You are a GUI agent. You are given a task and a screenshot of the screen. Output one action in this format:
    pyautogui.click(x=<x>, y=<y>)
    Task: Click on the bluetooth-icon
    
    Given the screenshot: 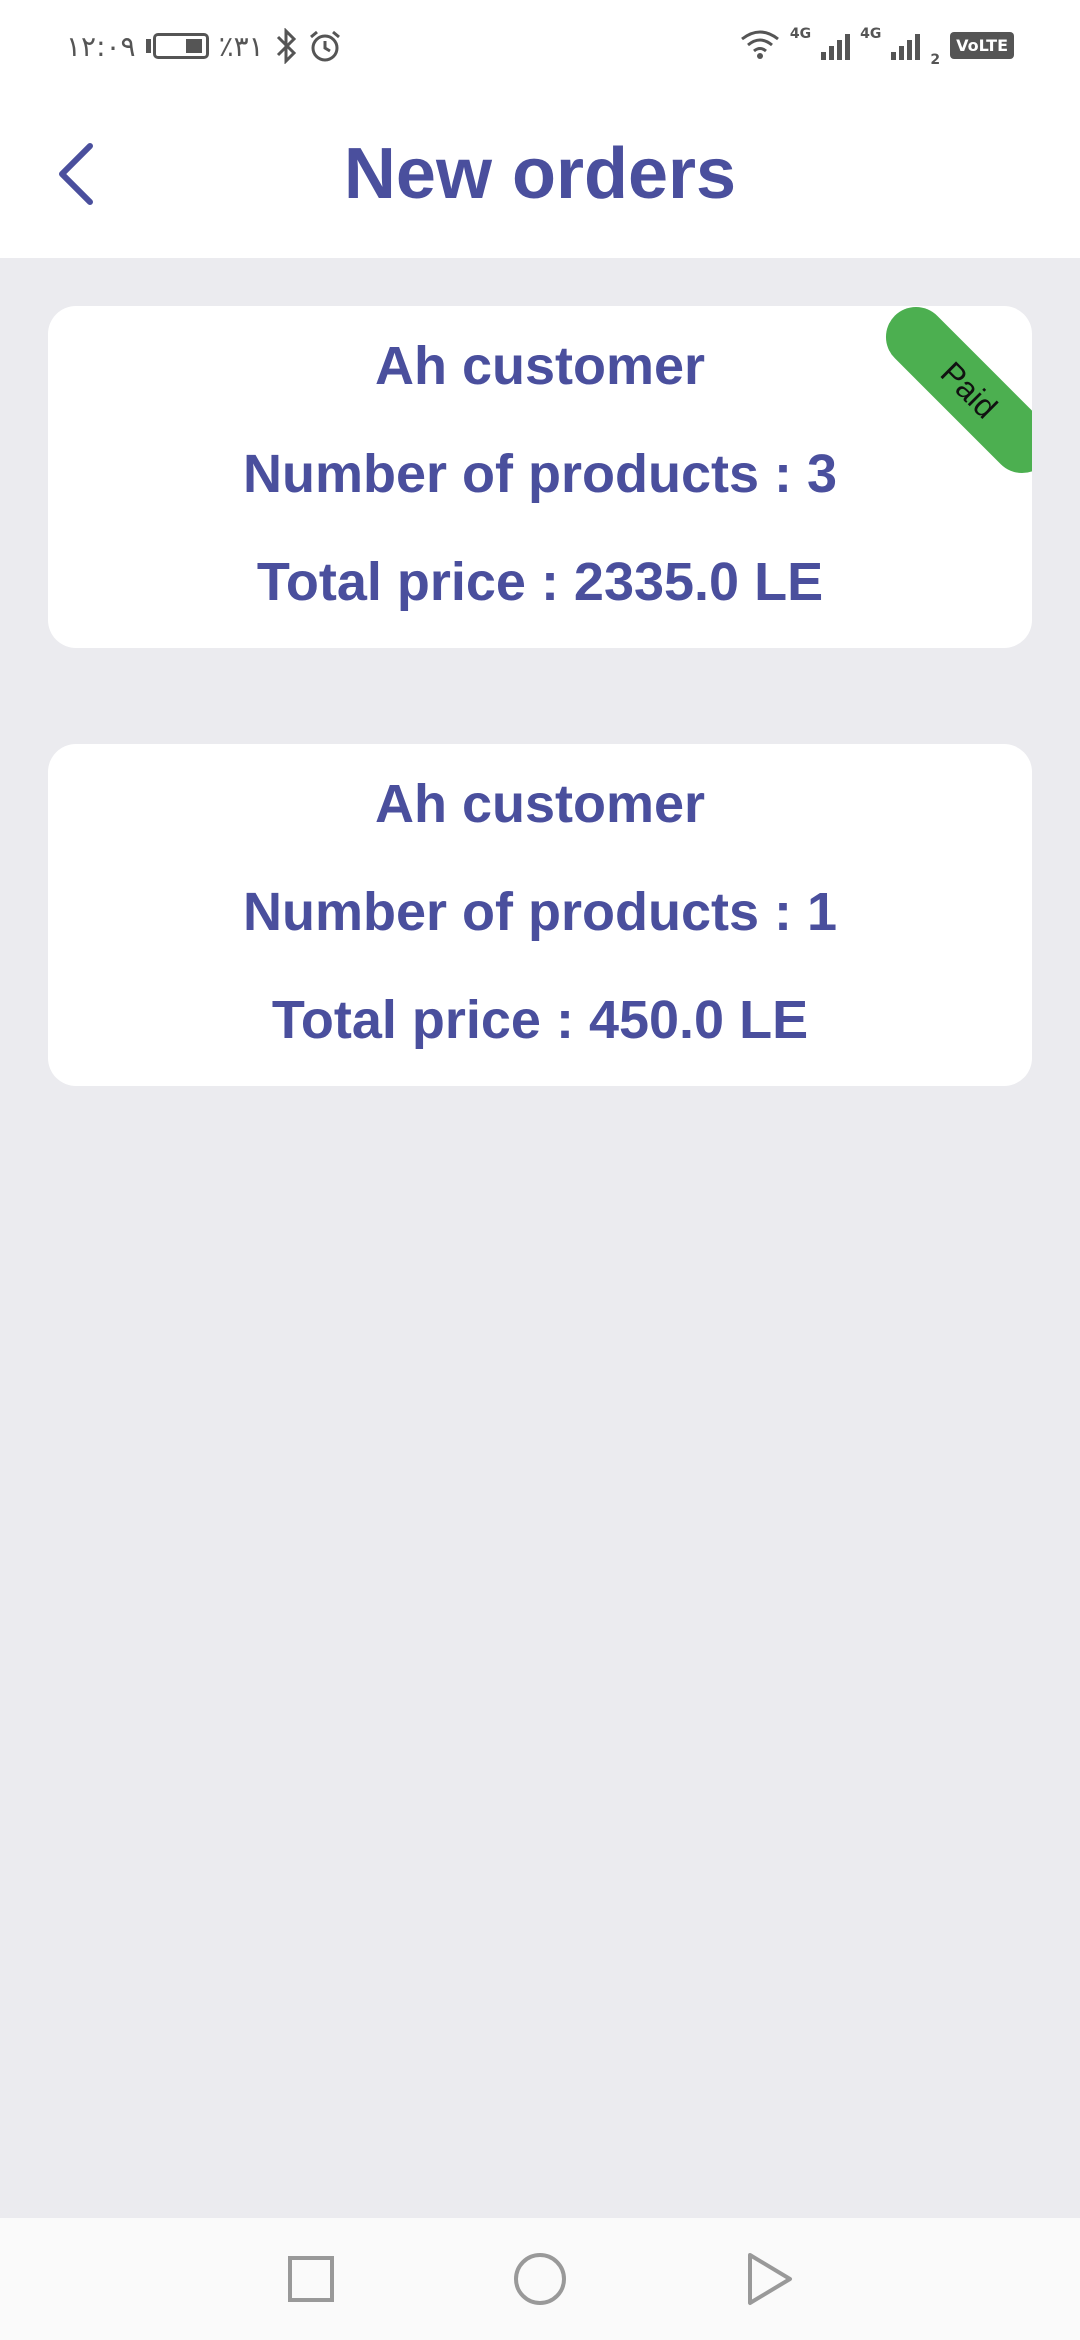 What is the action you would take?
    pyautogui.click(x=286, y=46)
    